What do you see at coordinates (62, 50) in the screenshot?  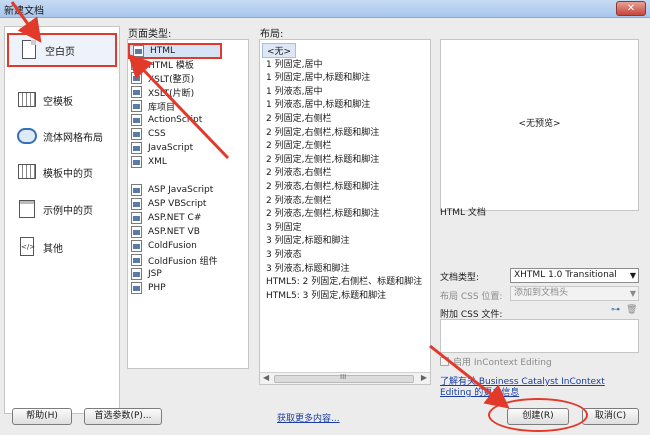 I see `category-blank-page: 空白页` at bounding box center [62, 50].